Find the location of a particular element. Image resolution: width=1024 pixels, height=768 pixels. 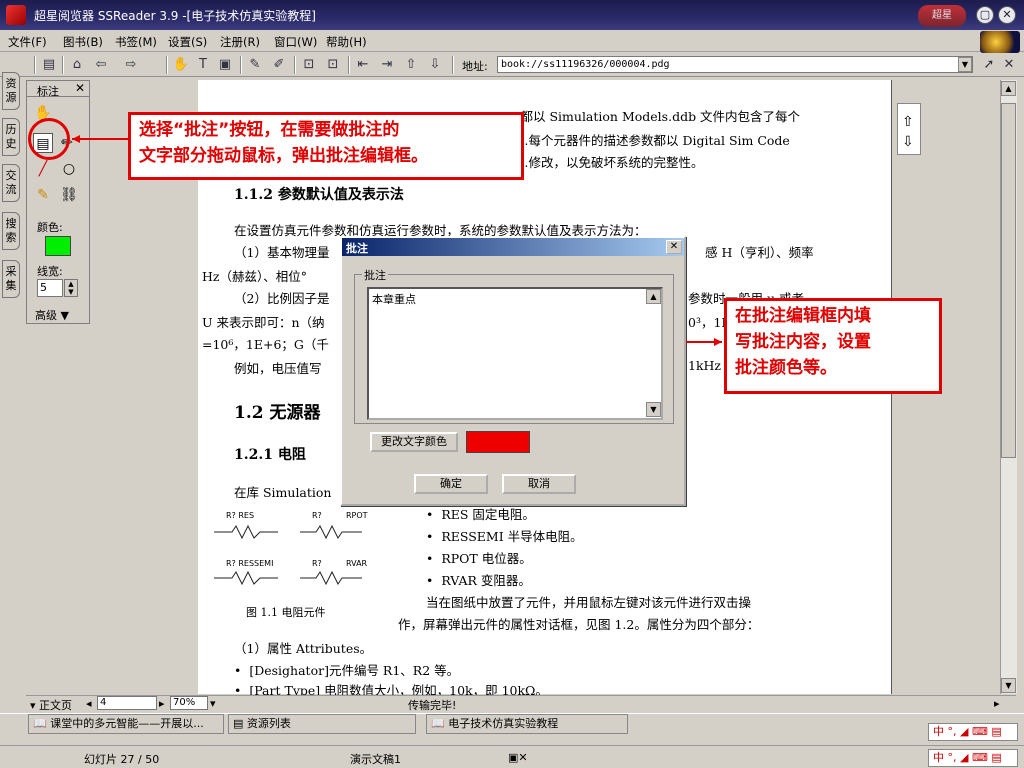

callout-left: 选择“批注”按钮，在需要做批注的 文字部分拖动鼠标，弹出批注编辑框。 is located at coordinates (326, 146).